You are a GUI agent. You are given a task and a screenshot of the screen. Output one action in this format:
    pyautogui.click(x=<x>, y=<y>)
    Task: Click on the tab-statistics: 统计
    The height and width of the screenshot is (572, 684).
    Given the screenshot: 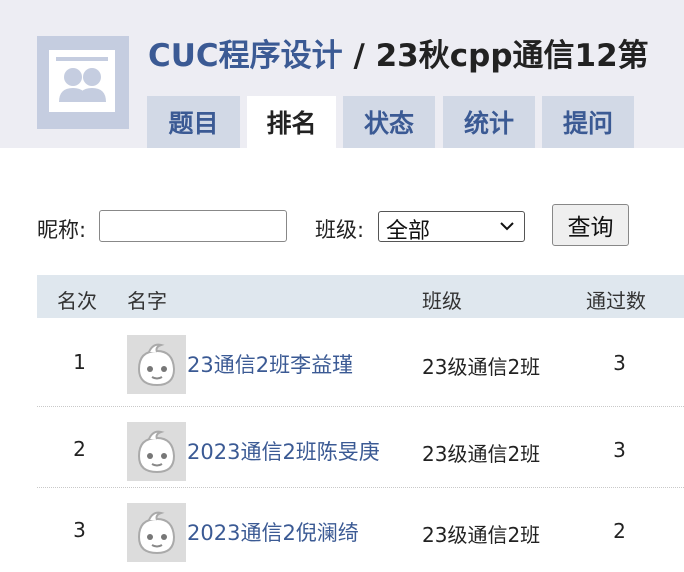 What is the action you would take?
    pyautogui.click(x=489, y=122)
    